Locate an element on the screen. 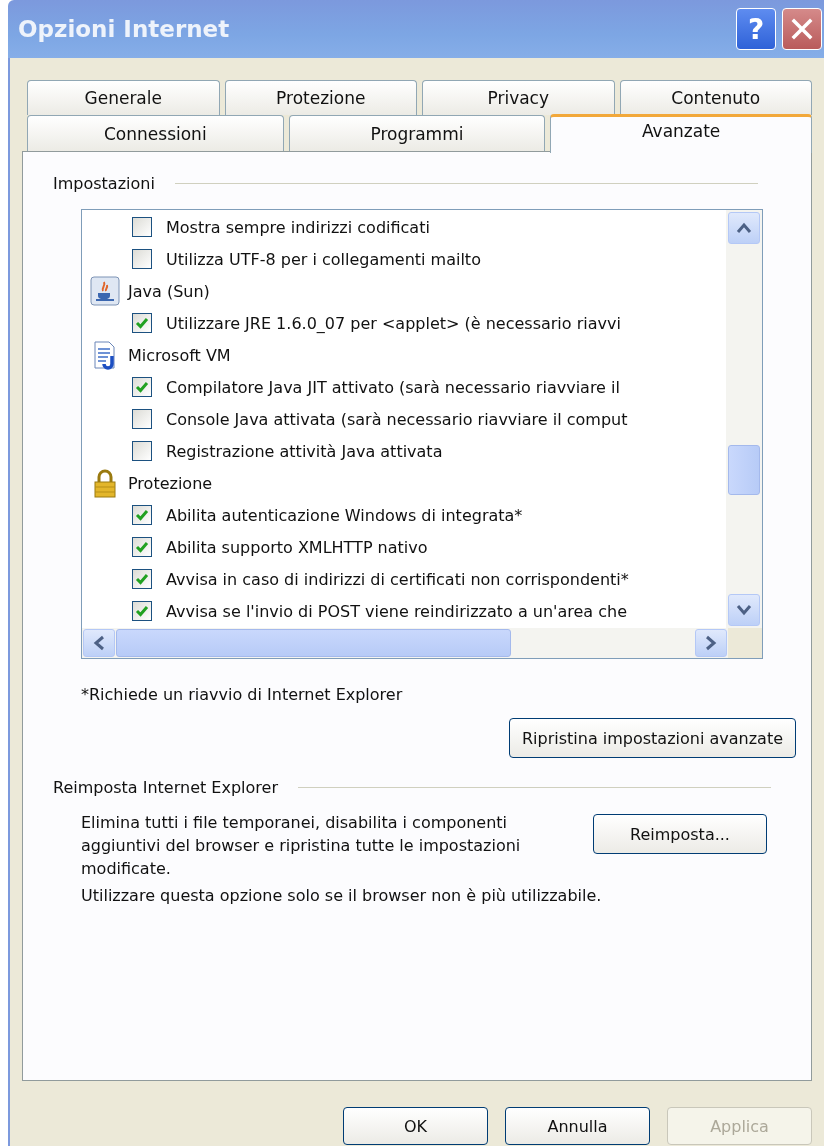 The width and height of the screenshot is (824, 1146). dialog-button: Annulla is located at coordinates (577, 1126).